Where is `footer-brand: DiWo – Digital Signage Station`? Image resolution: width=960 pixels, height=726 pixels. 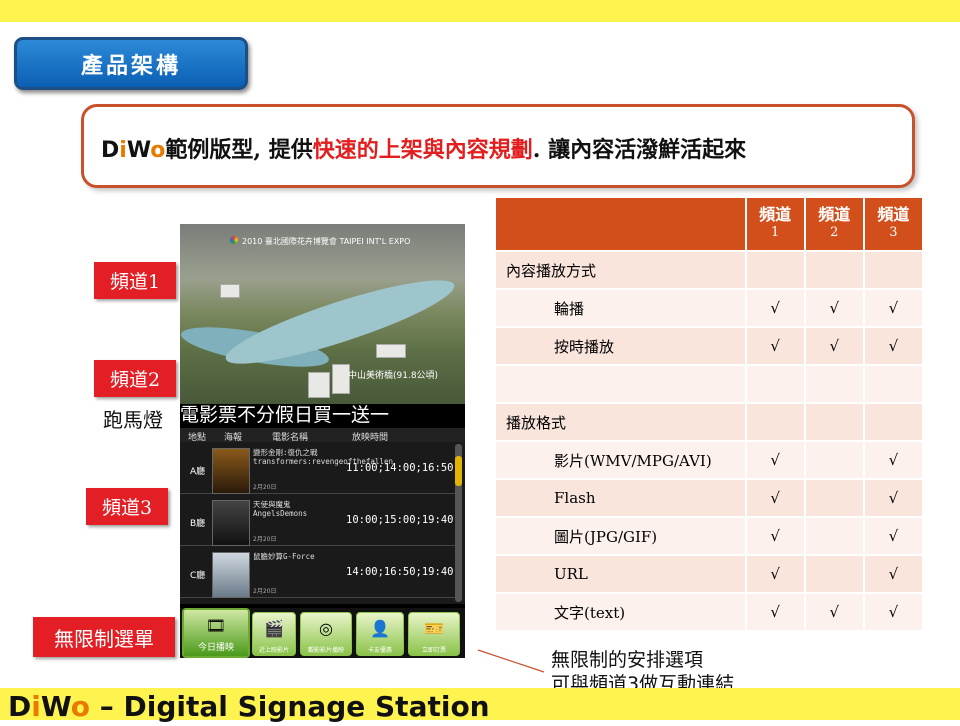
footer-brand: DiWo – Digital Signage Station is located at coordinates (249, 707).